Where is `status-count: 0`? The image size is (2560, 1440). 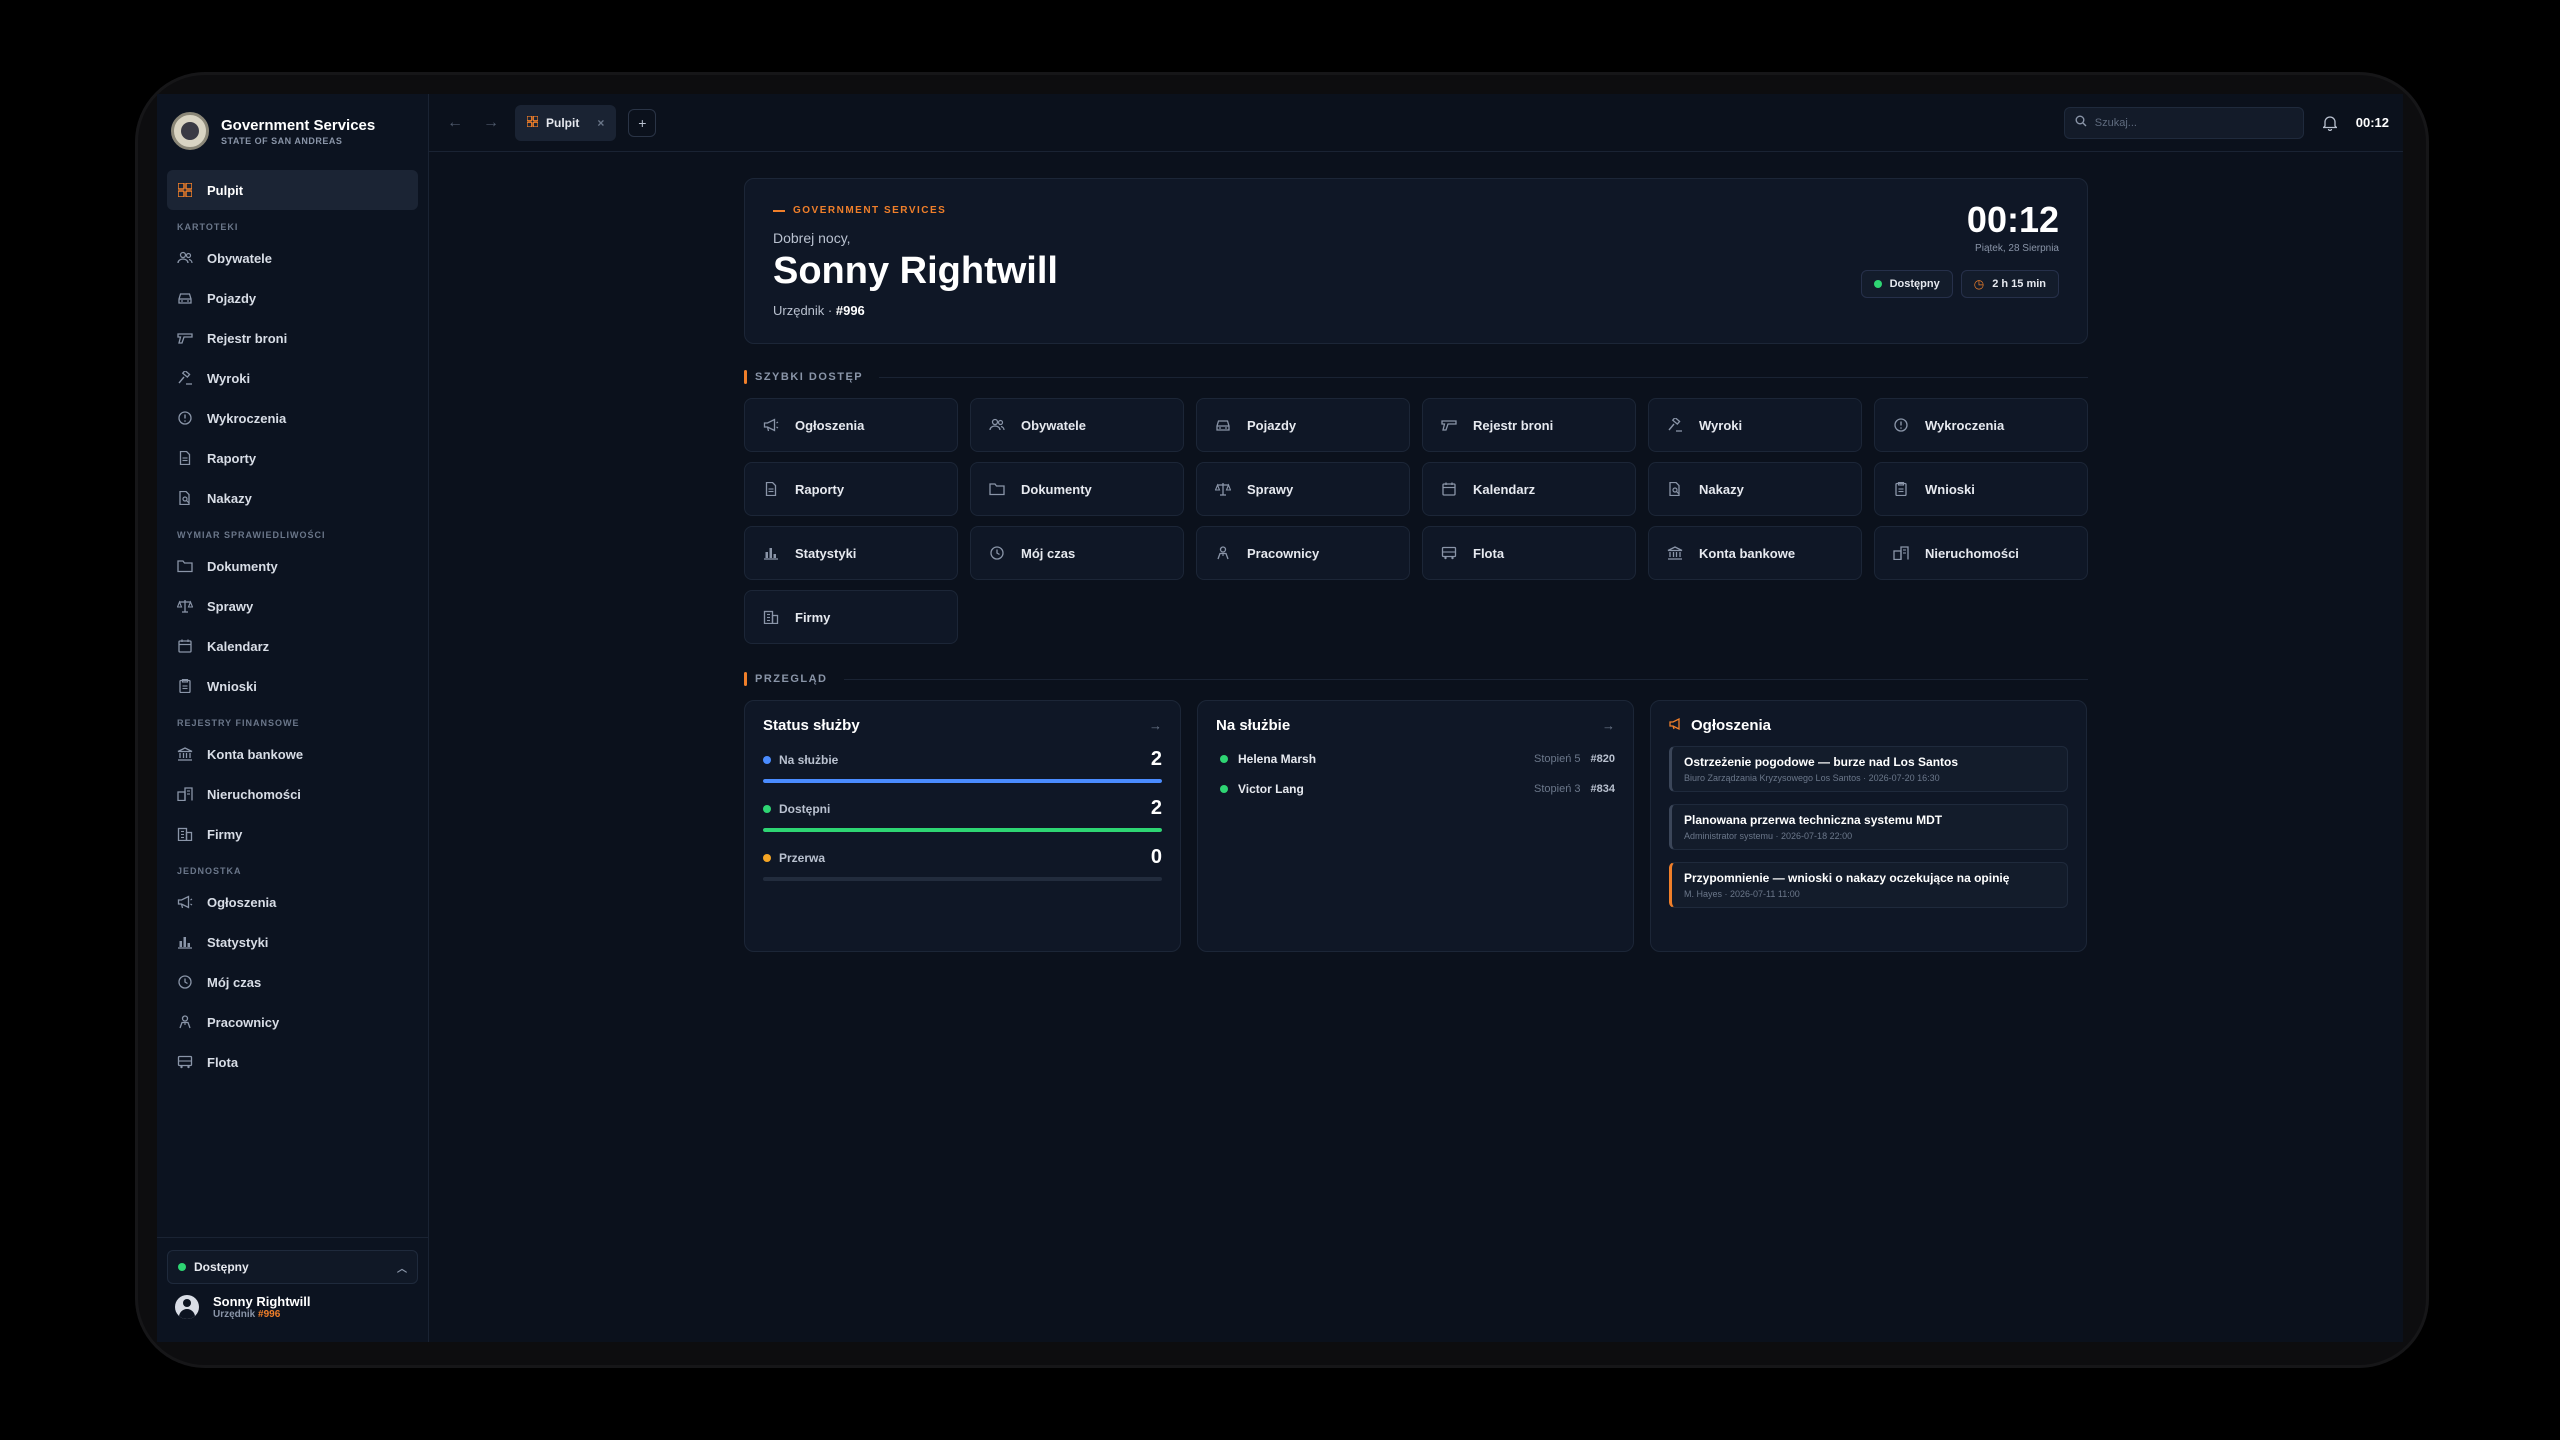 status-count: 0 is located at coordinates (1156, 857).